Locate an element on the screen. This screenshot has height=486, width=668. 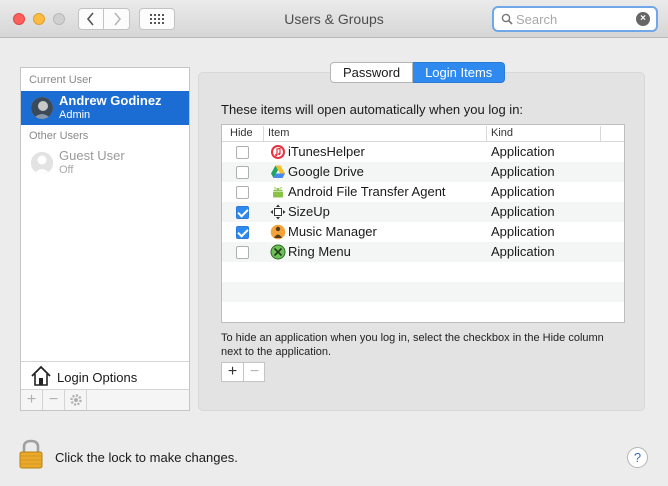
table-header: Hide Item Kind is located at coordinates (423, 133).